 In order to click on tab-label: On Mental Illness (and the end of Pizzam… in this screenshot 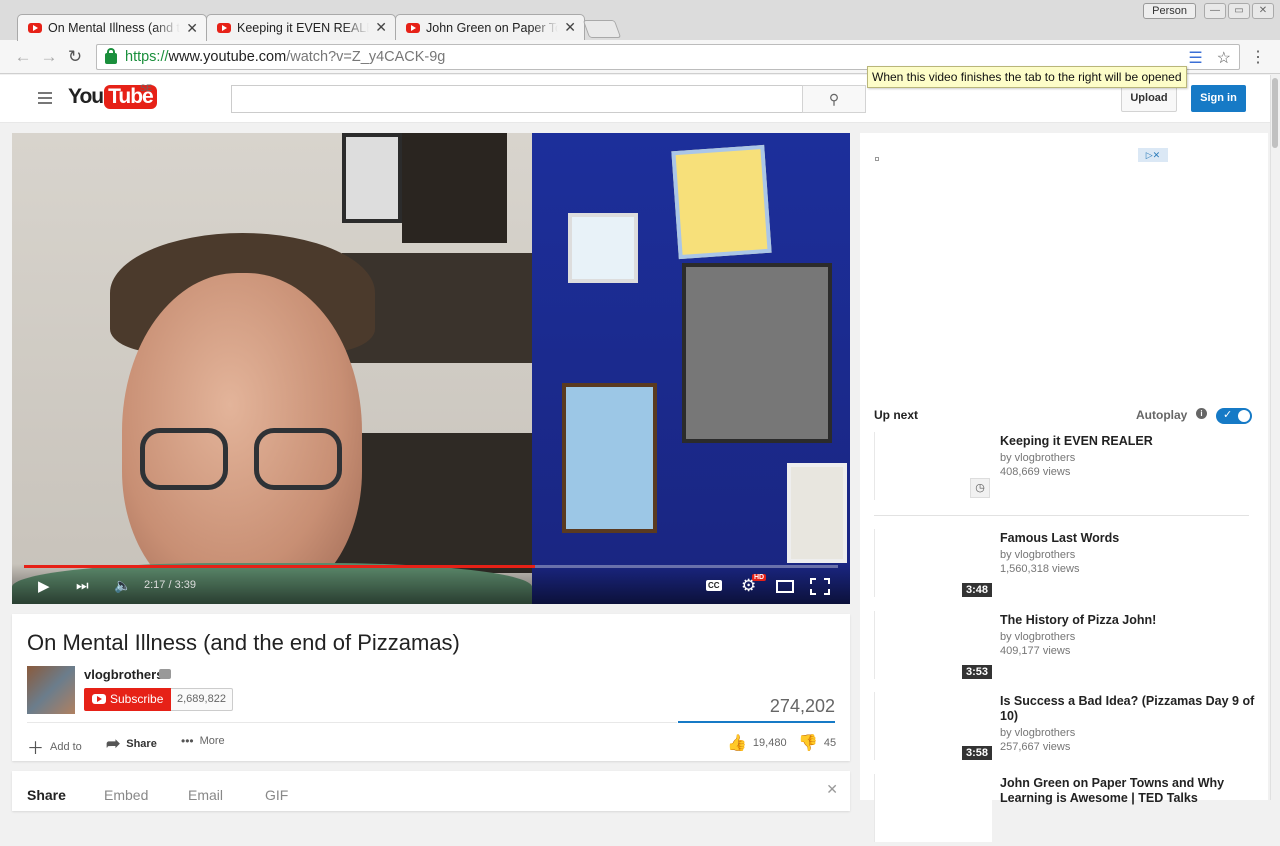, I will do `click(114, 28)`.